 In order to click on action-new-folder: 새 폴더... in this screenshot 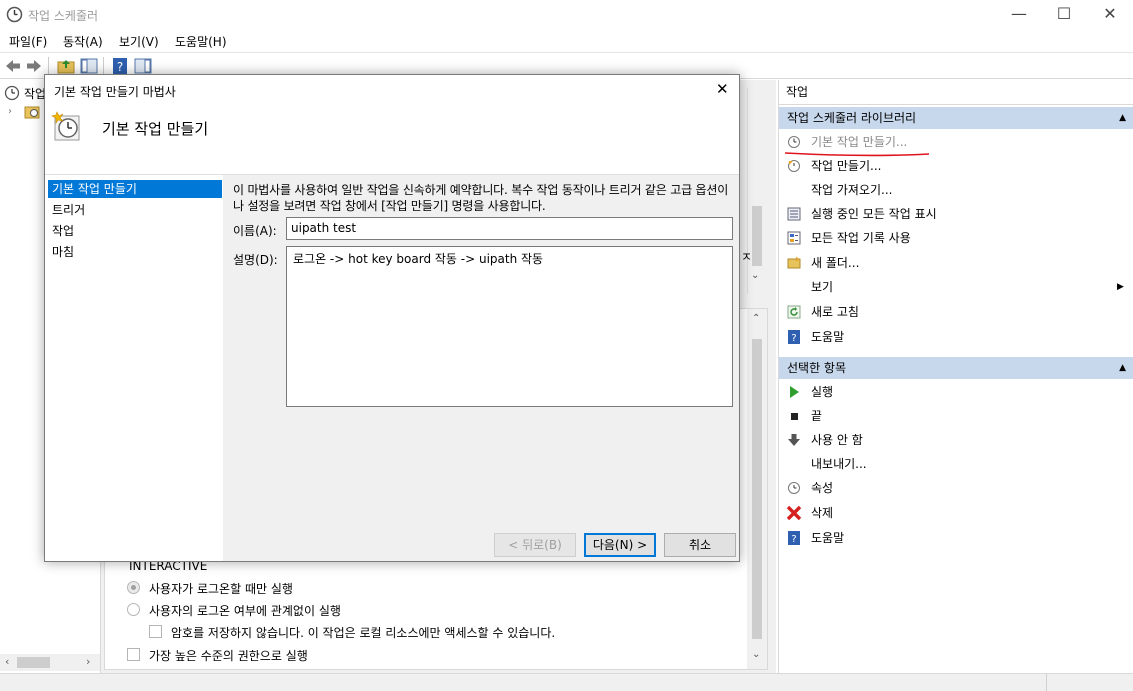, I will do `click(956, 263)`.